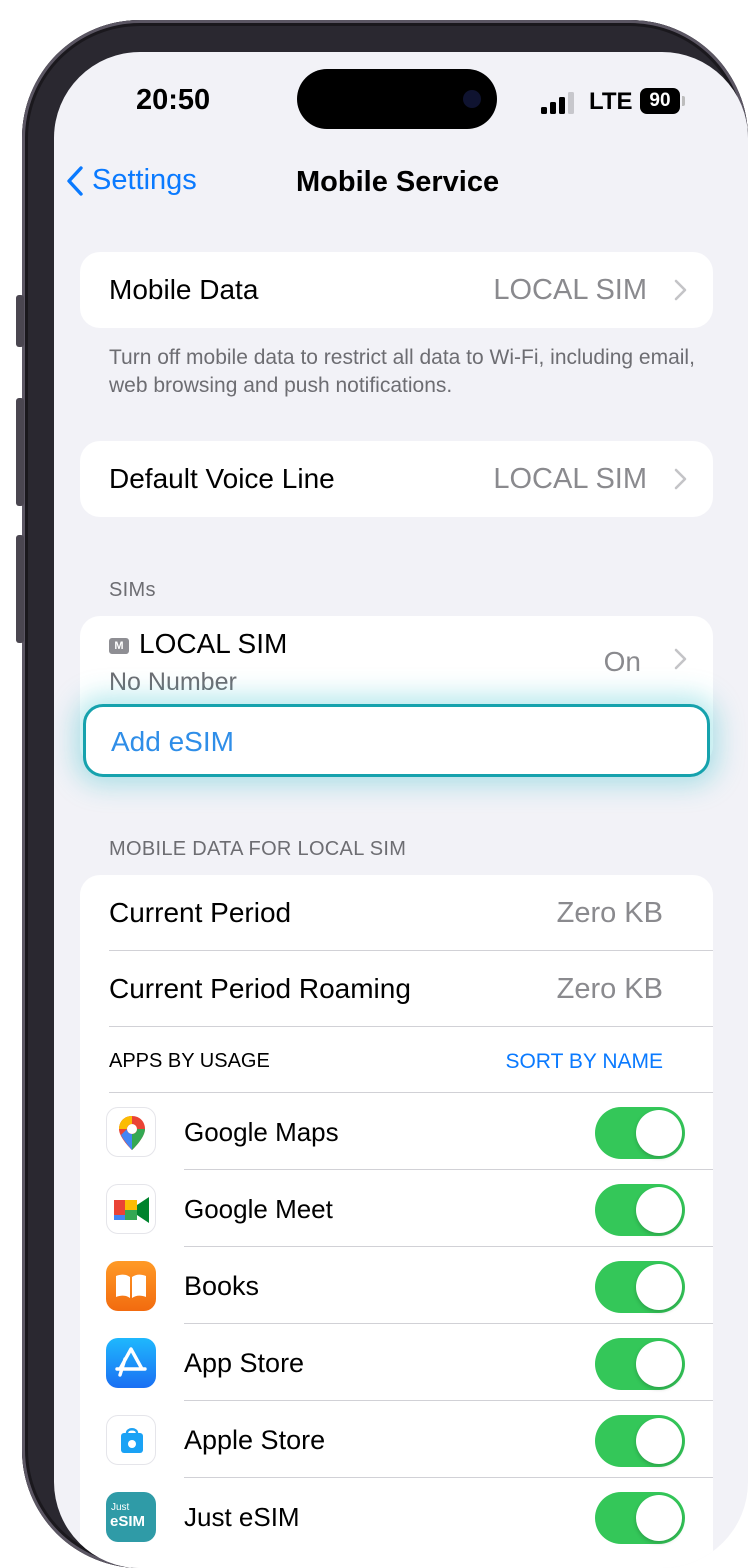  Describe the element at coordinates (258, 849) in the screenshot. I see `usage-header: MOBILE DATA FOR LOCAL SIM` at that location.